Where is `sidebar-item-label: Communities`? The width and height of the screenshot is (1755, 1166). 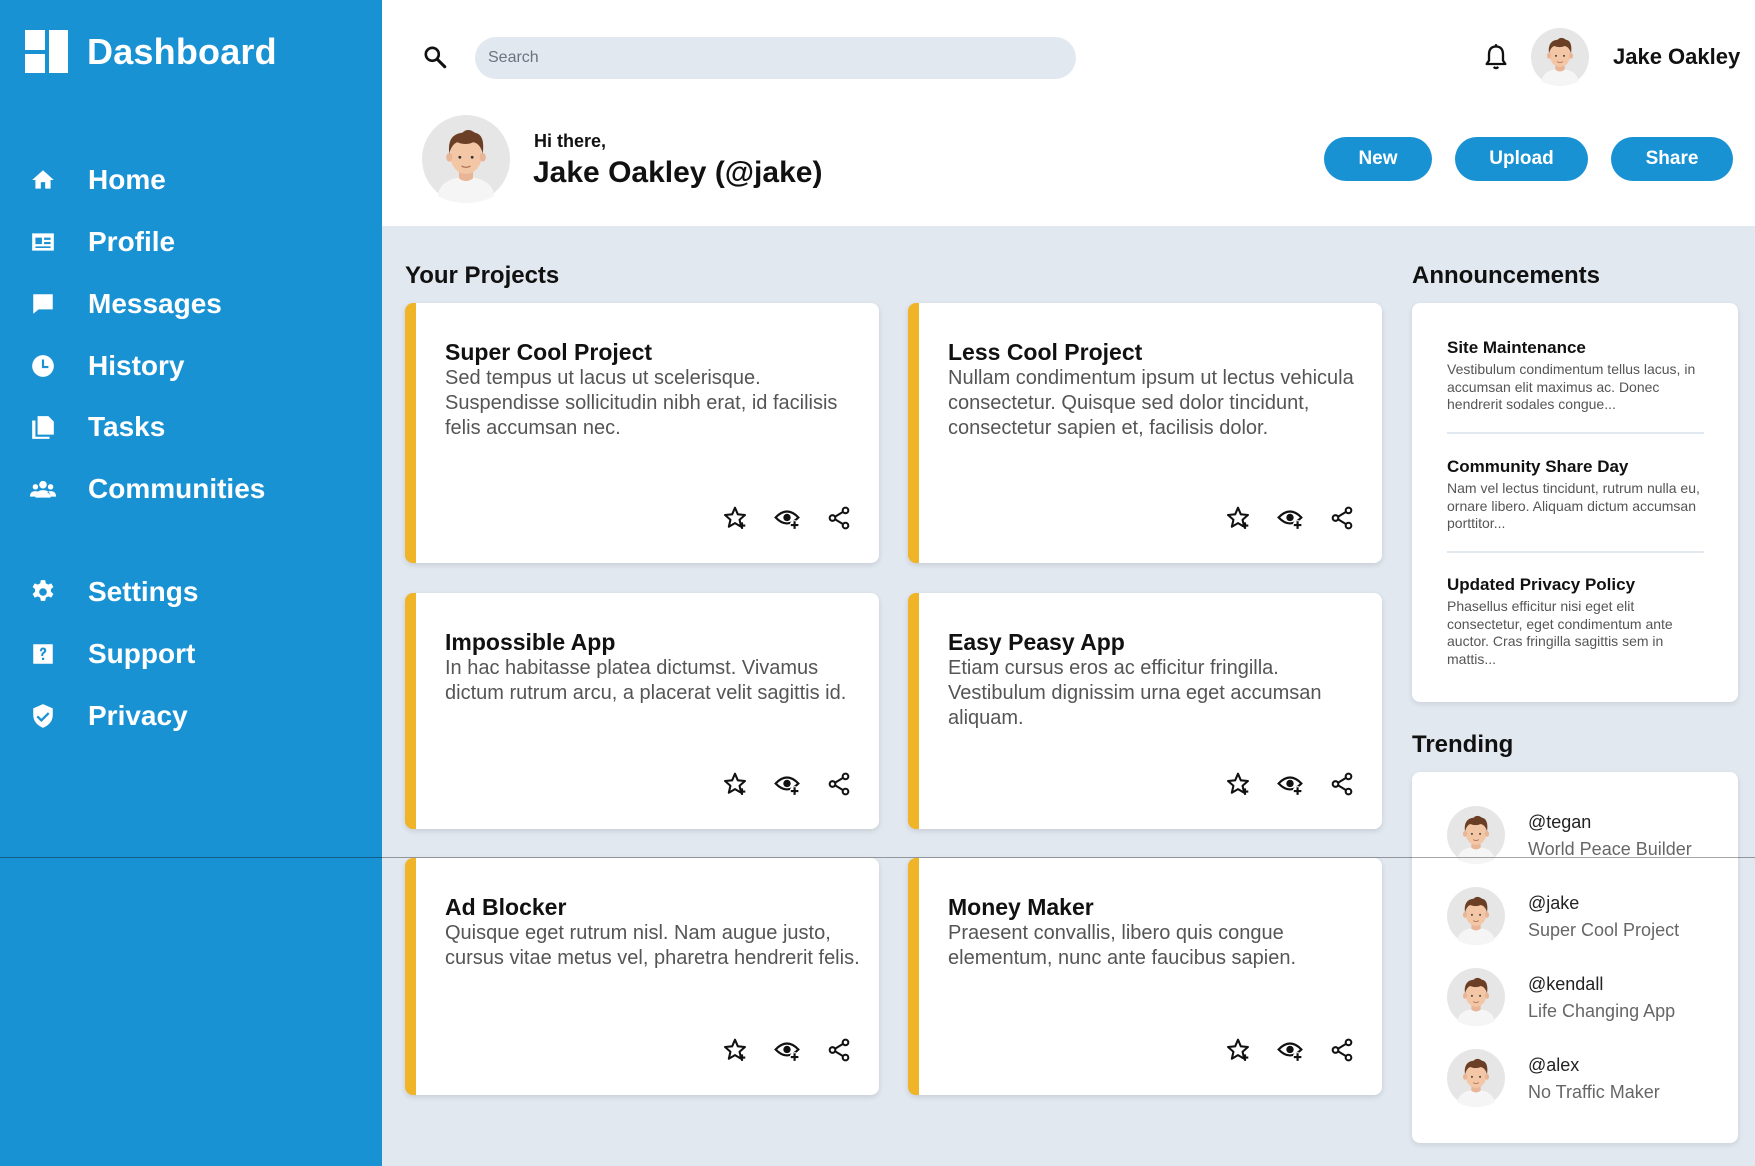
sidebar-item-label: Communities is located at coordinates (177, 488).